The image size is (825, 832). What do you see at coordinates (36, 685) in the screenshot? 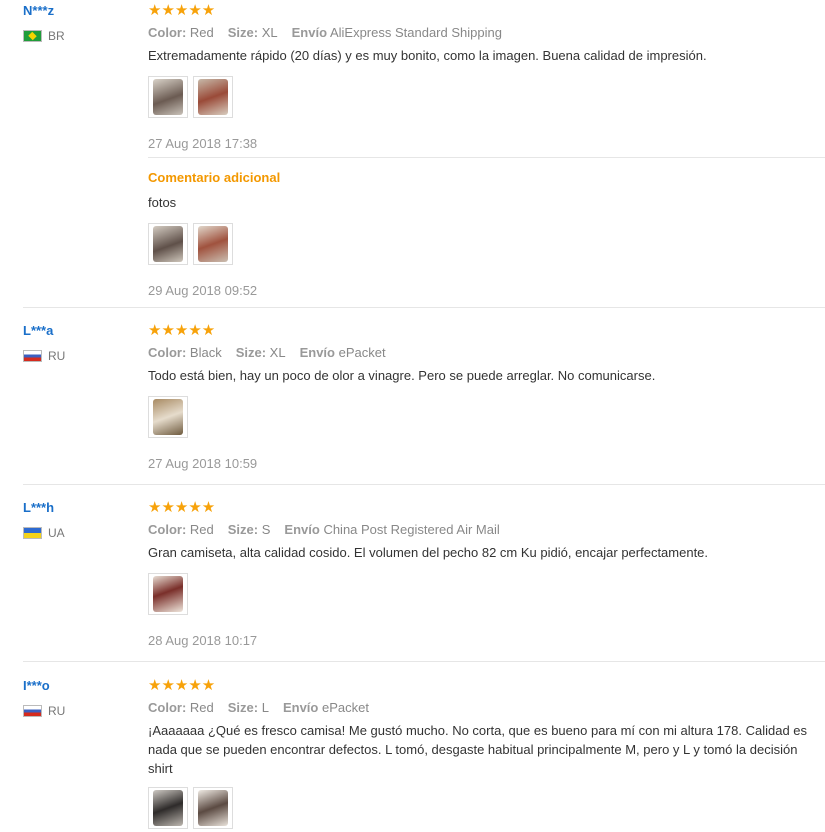
I see `reviewer-name: I***o` at bounding box center [36, 685].